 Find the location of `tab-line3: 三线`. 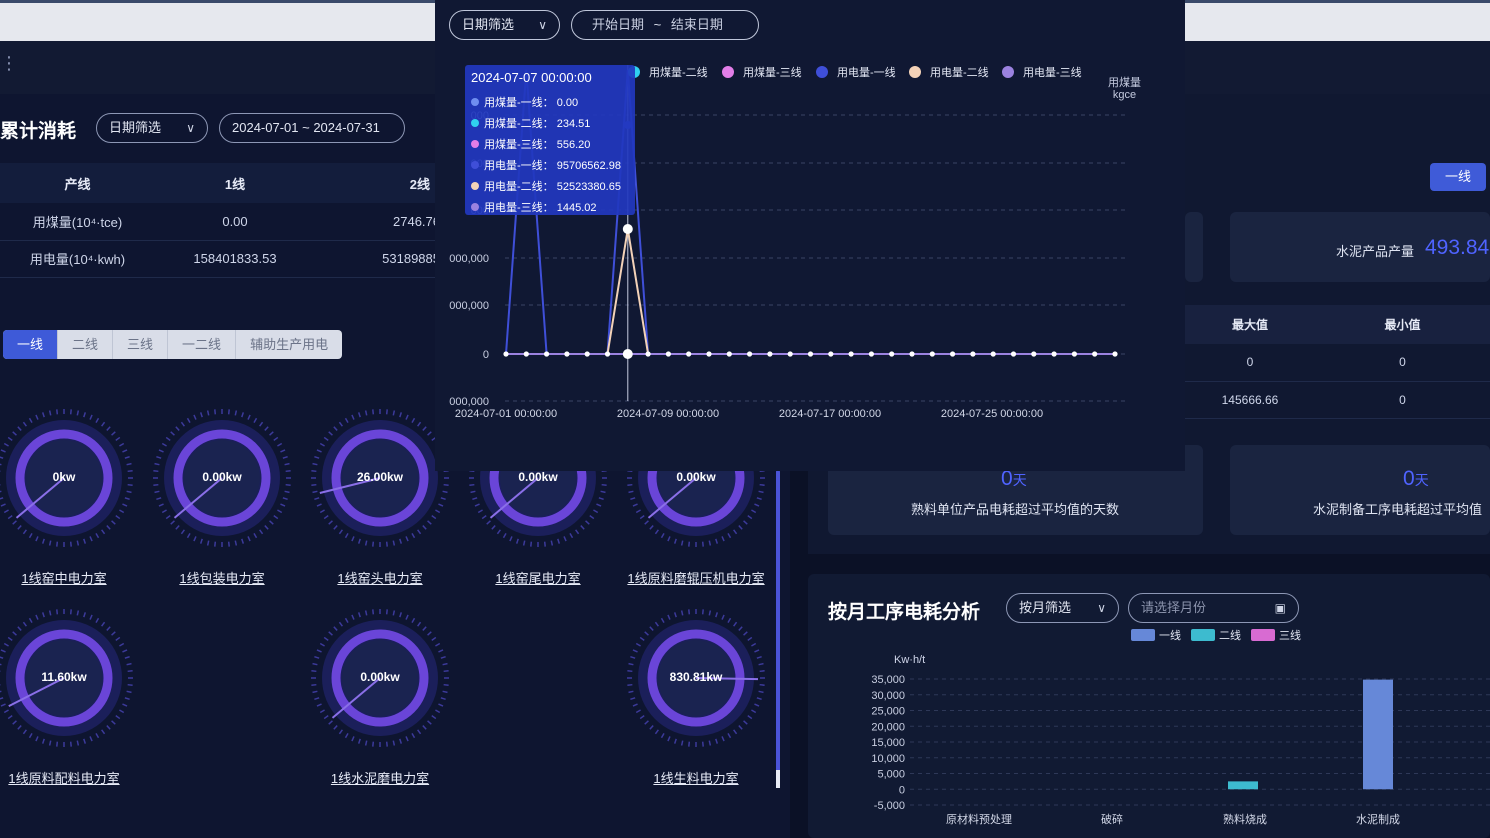

tab-line3: 三线 is located at coordinates (141, 344).